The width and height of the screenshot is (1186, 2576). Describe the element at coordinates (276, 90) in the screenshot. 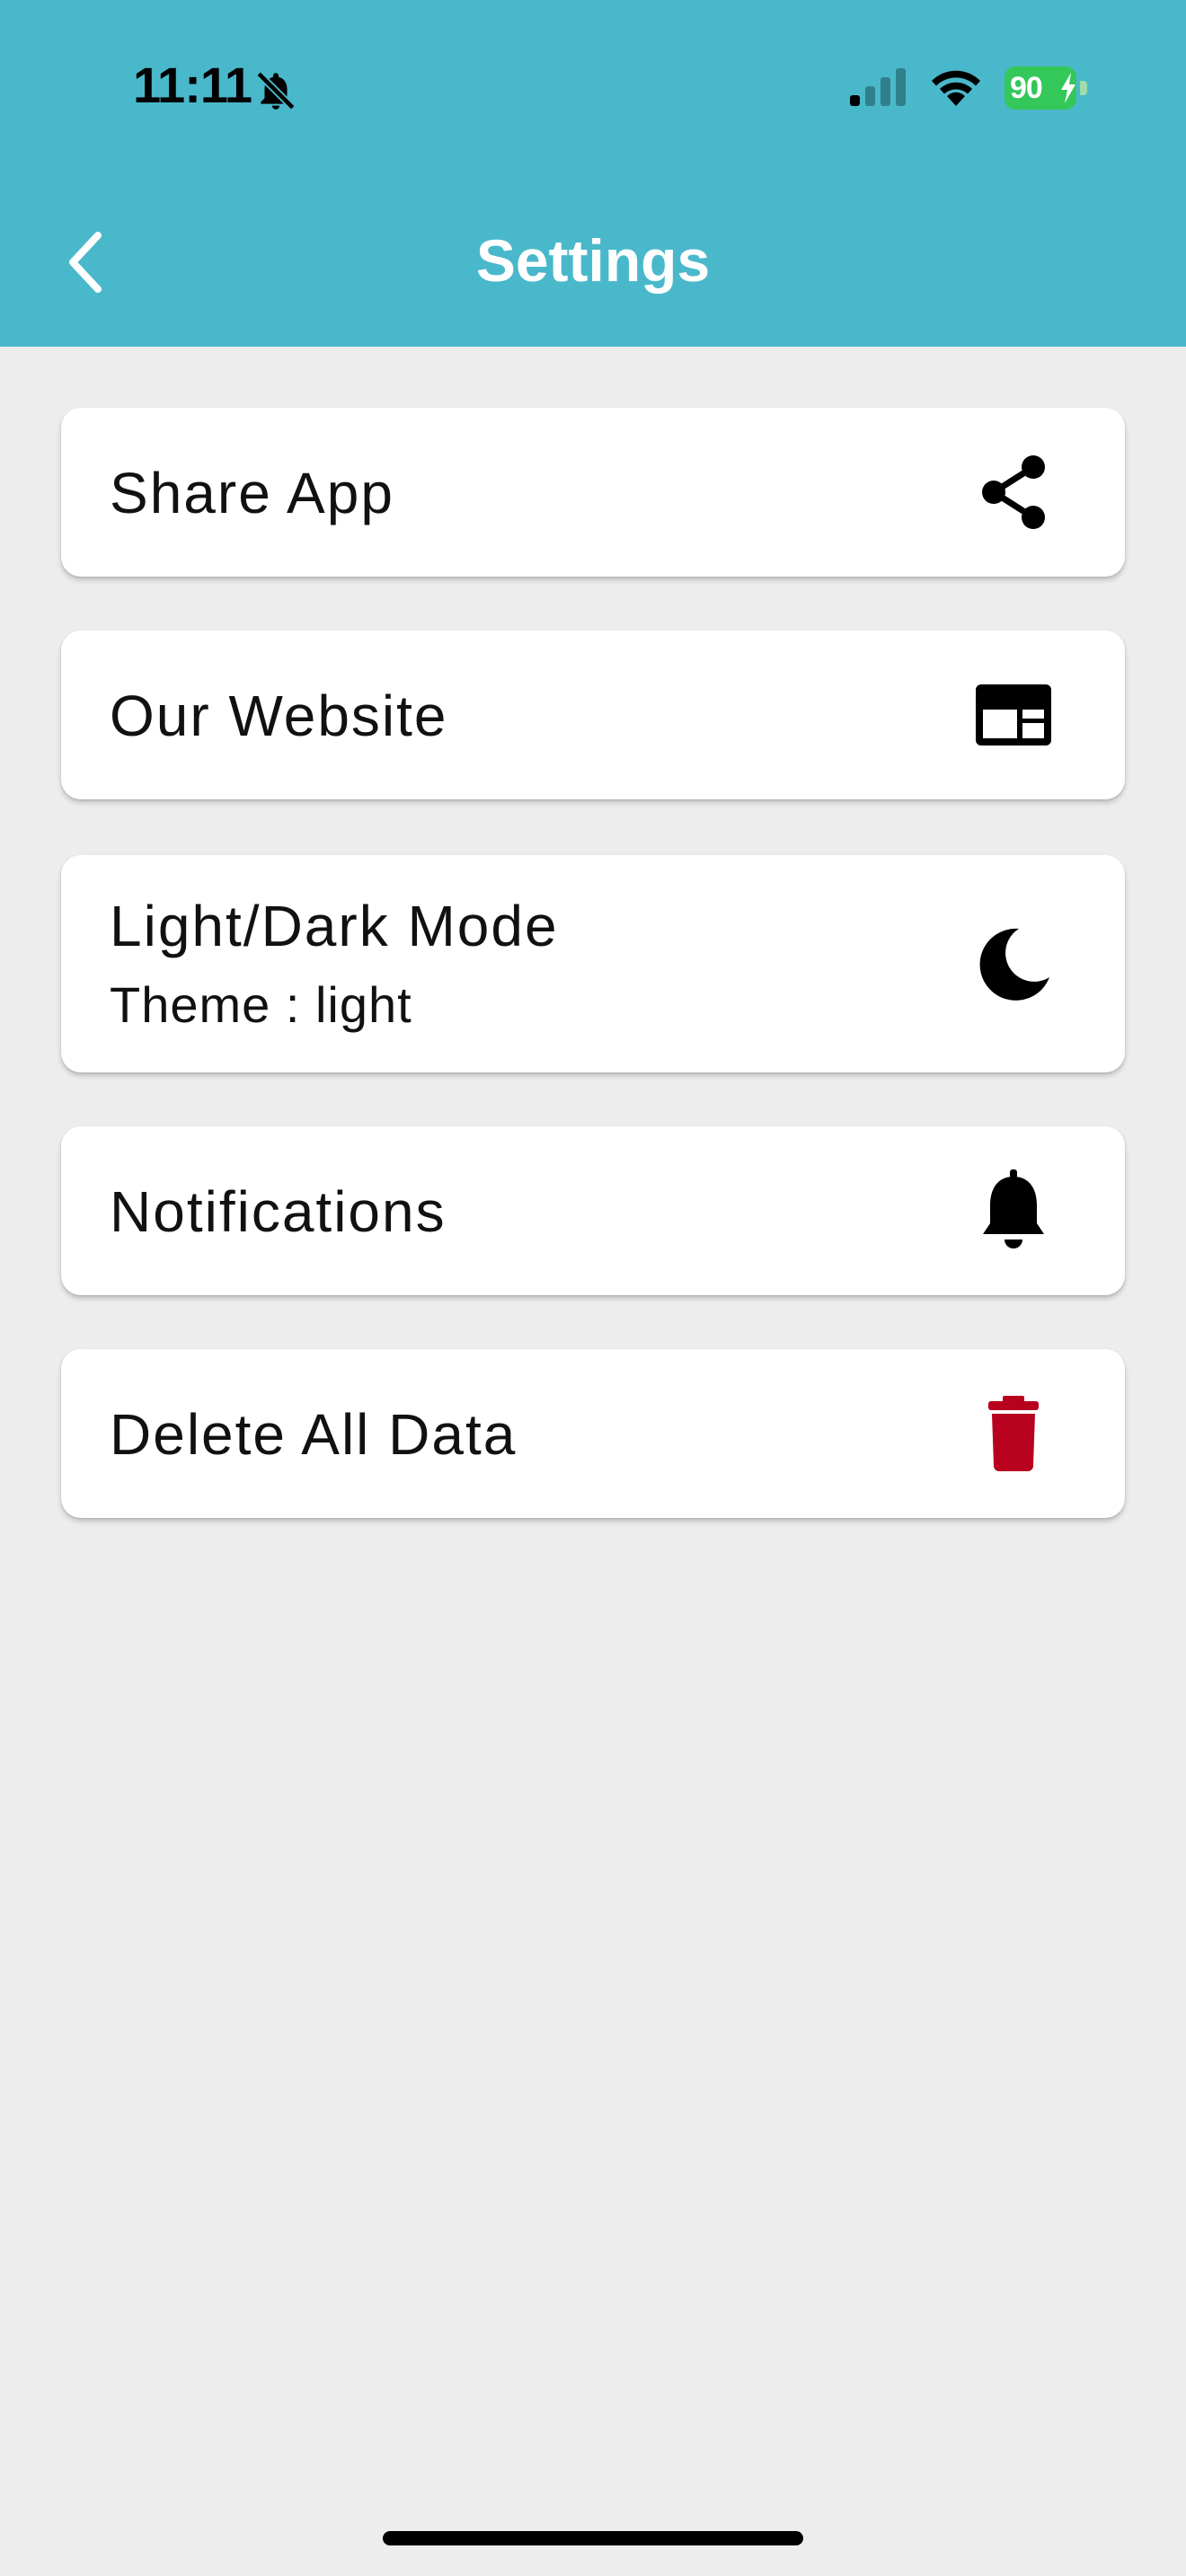

I see `bell-off-icon` at that location.